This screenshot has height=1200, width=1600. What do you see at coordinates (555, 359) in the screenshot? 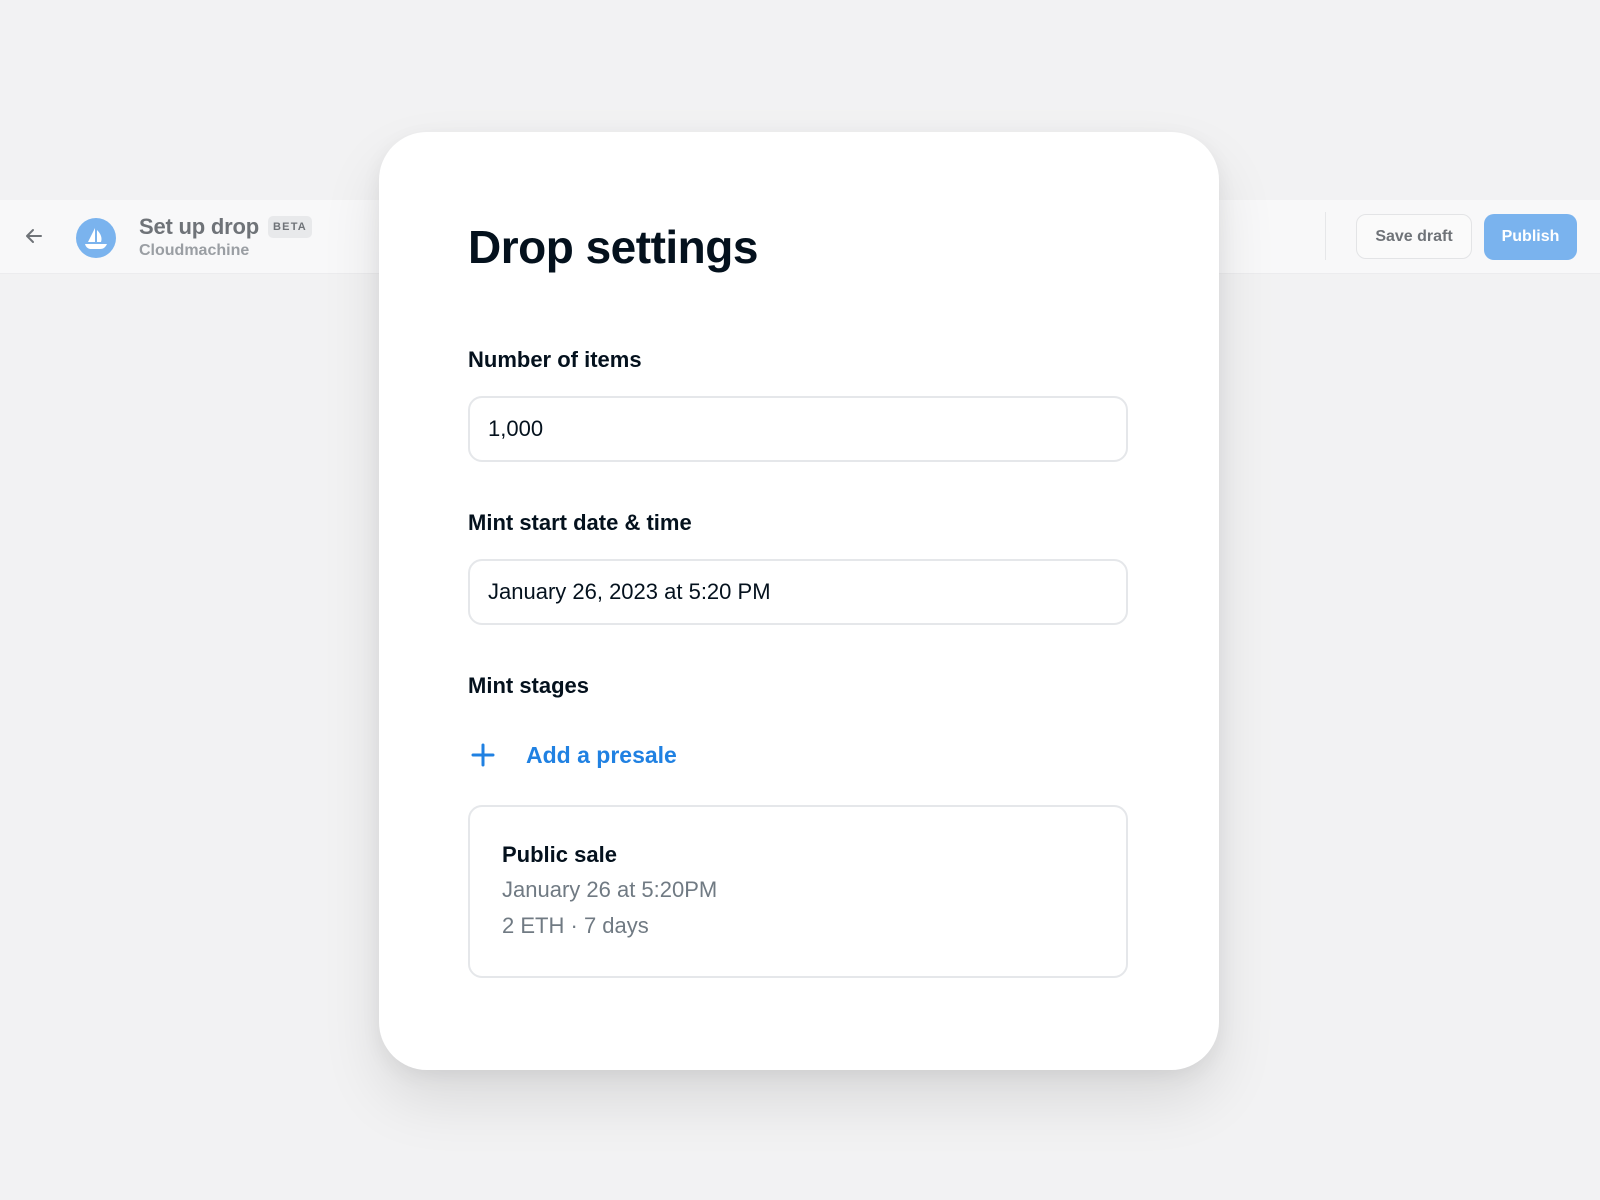
I see `number-of-items-label: Number of items` at bounding box center [555, 359].